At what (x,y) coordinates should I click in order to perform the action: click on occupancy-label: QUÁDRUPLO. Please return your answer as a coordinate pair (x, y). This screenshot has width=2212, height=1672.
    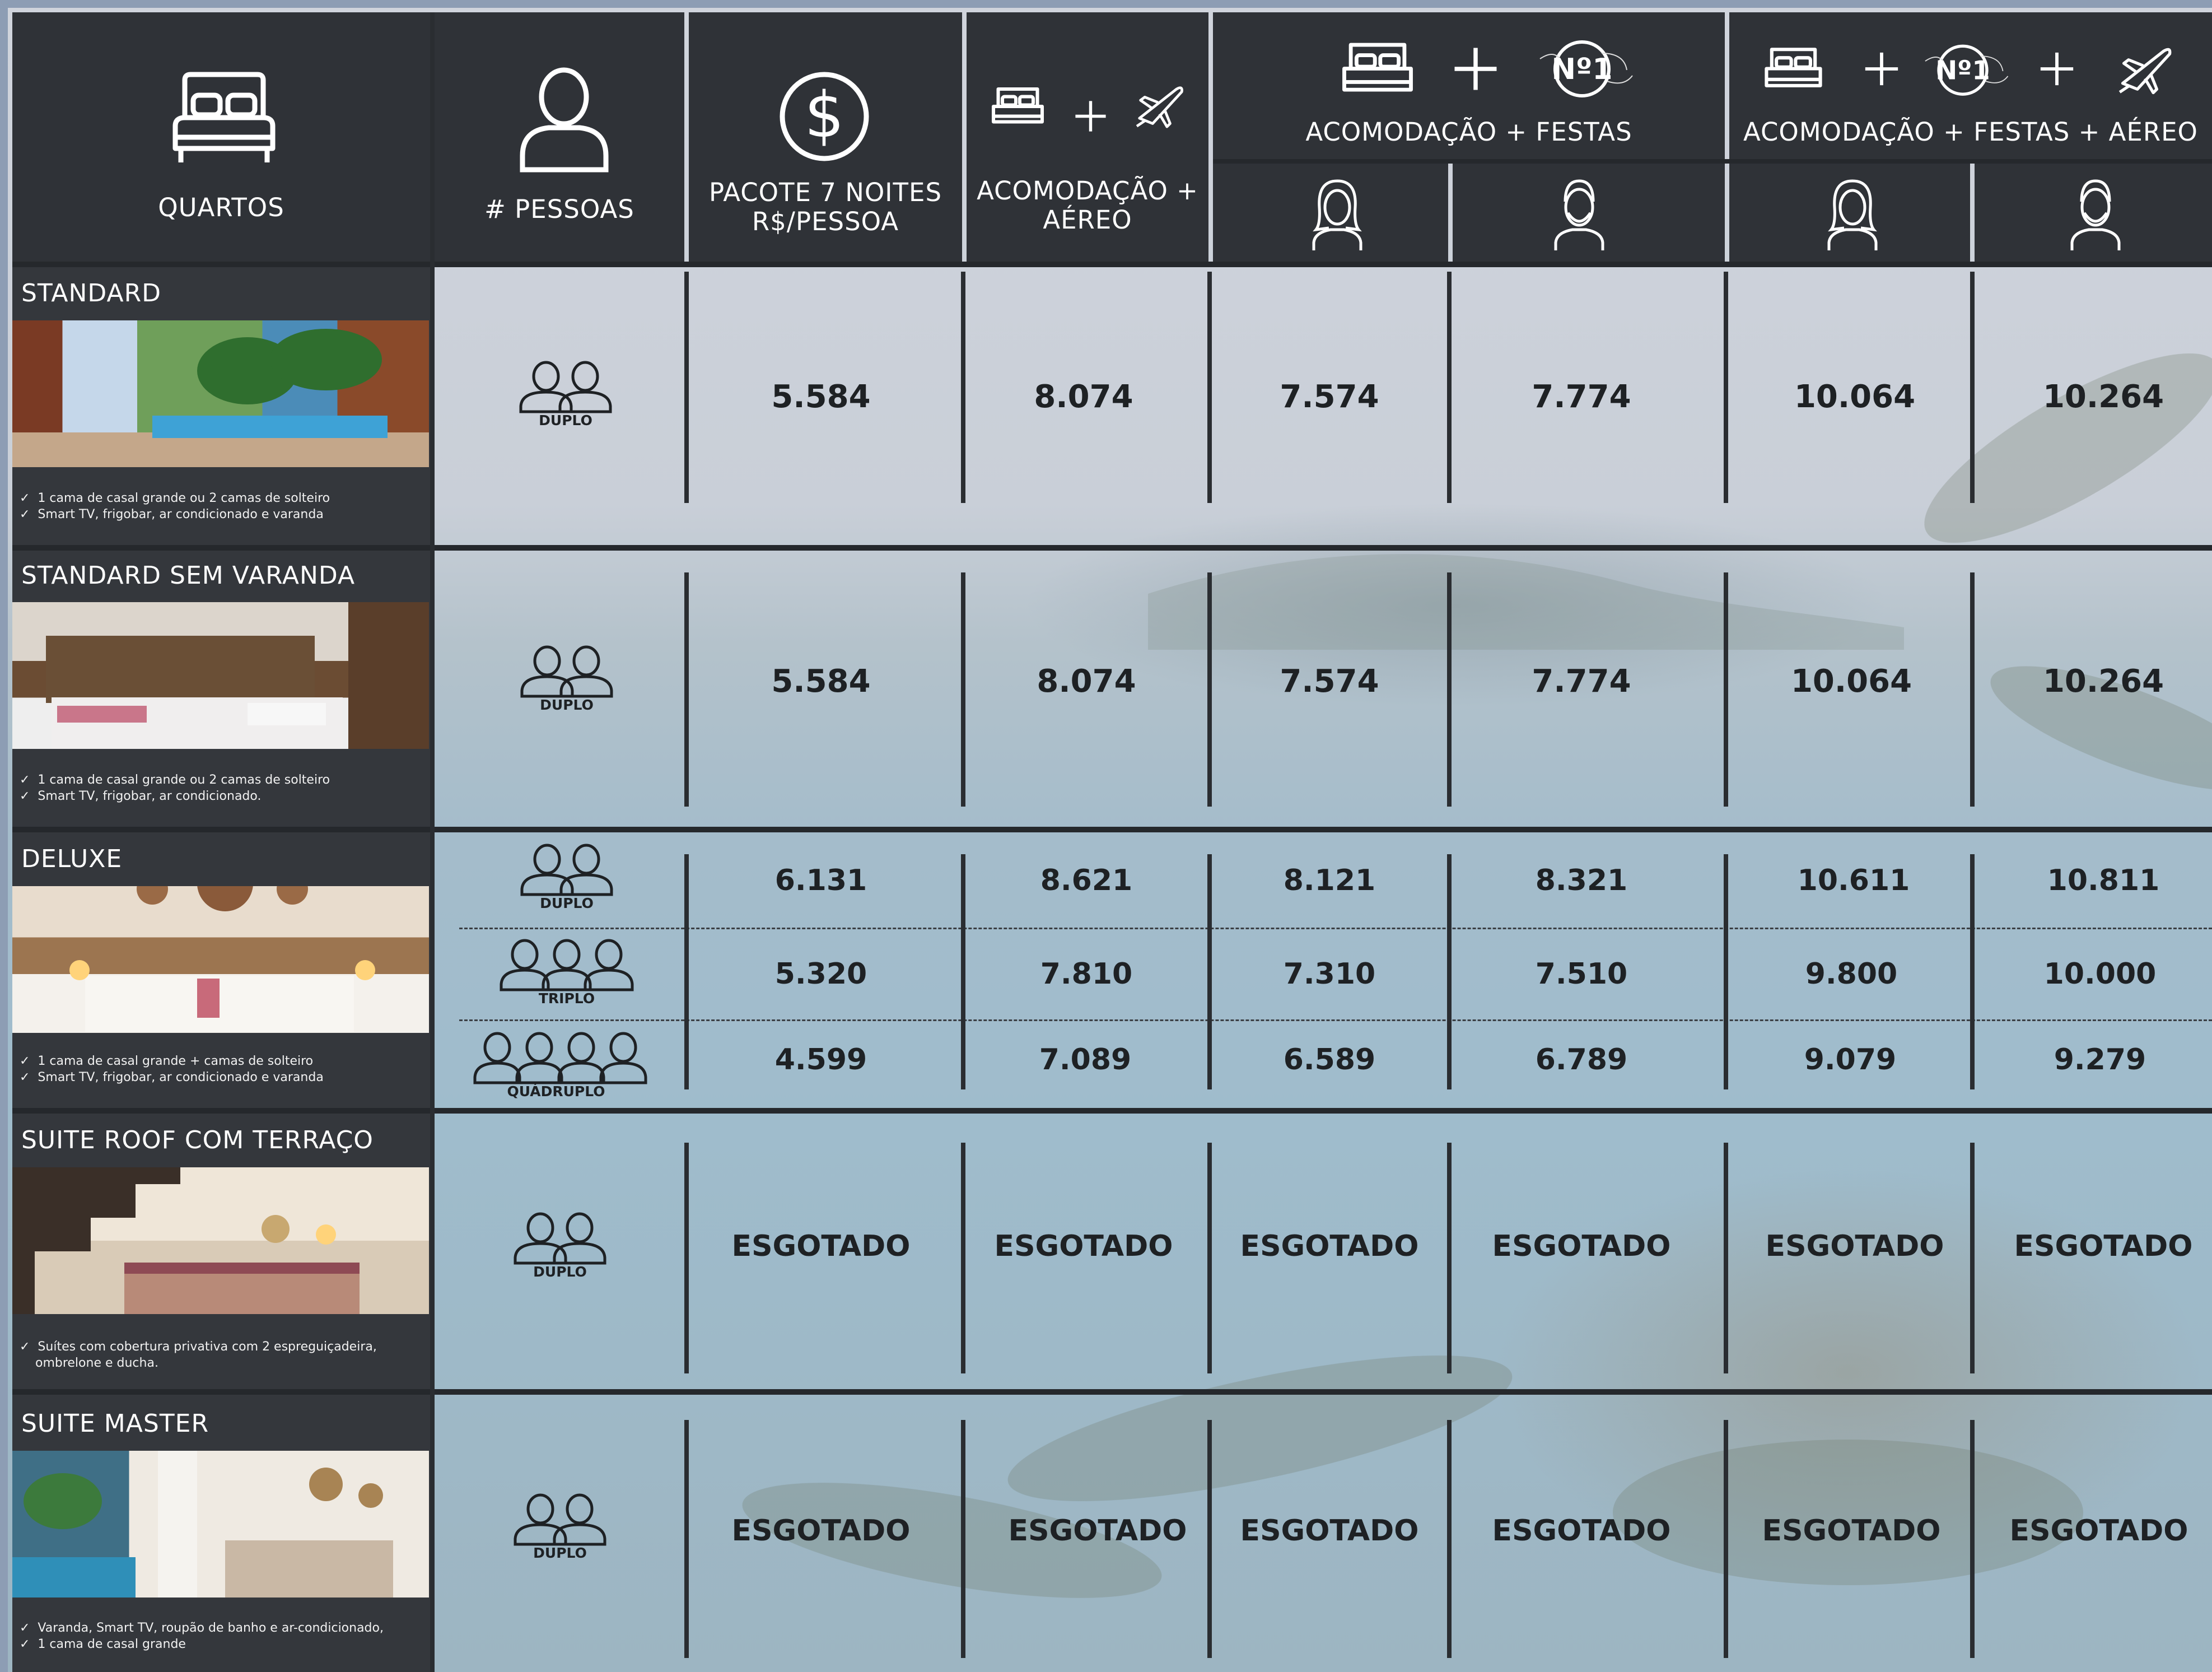
    Looking at the image, I should click on (556, 1091).